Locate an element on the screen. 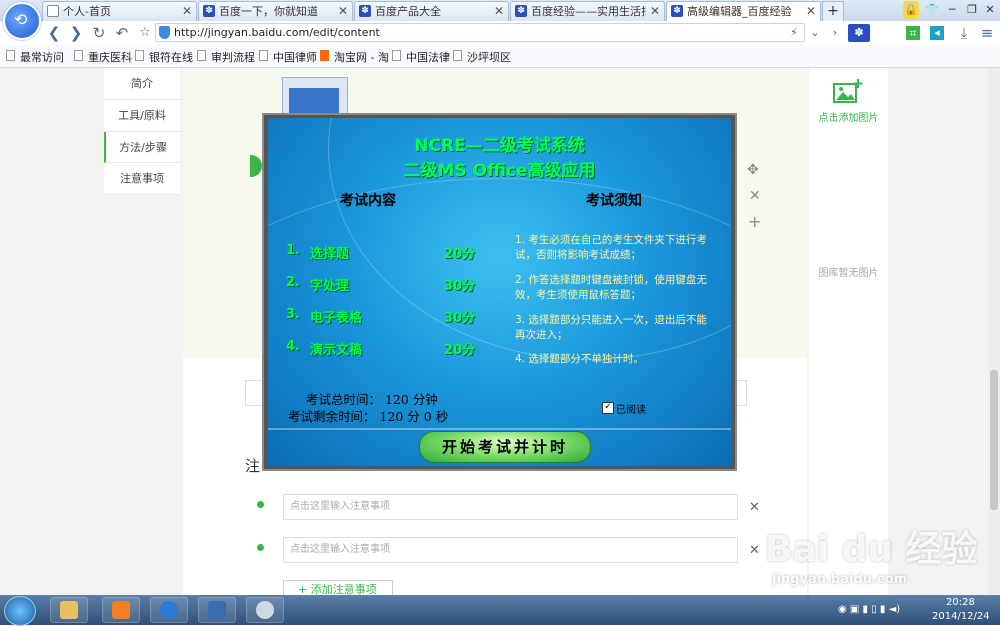  add-image-label: 点击添加图片 is located at coordinates (848, 116).